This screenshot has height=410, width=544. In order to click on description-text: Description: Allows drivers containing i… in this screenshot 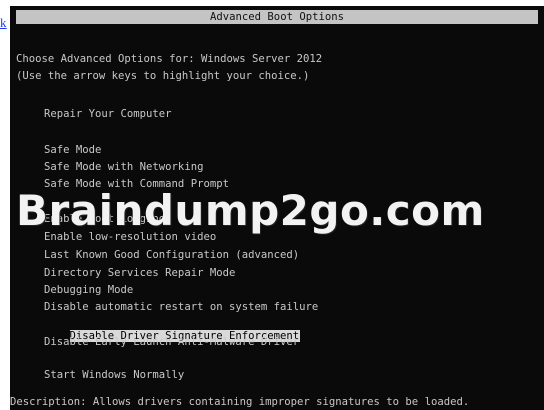, I will do `click(240, 402)`.